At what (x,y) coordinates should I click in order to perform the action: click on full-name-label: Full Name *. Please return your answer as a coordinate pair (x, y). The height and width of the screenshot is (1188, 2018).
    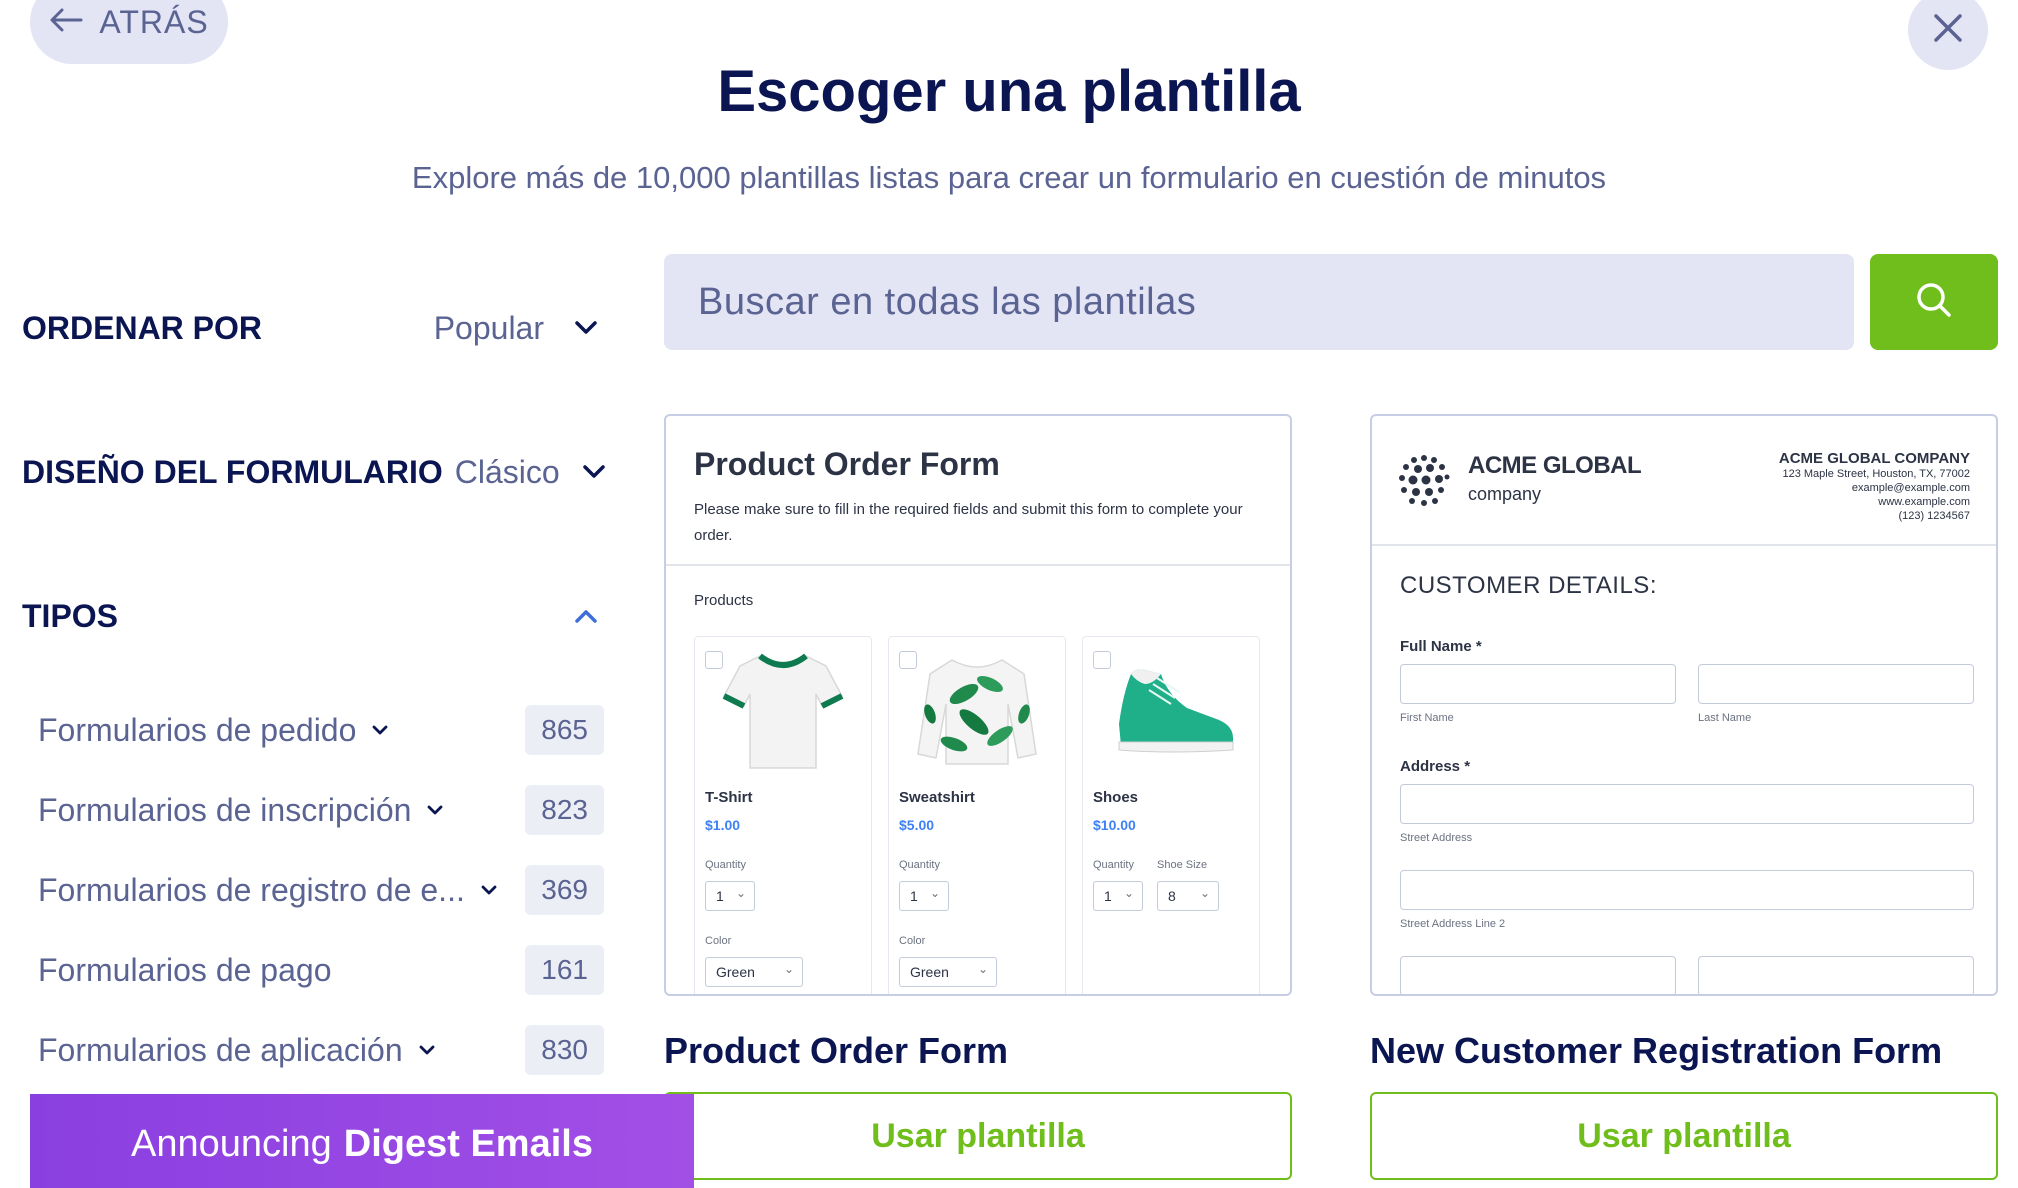
    Looking at the image, I should click on (1441, 646).